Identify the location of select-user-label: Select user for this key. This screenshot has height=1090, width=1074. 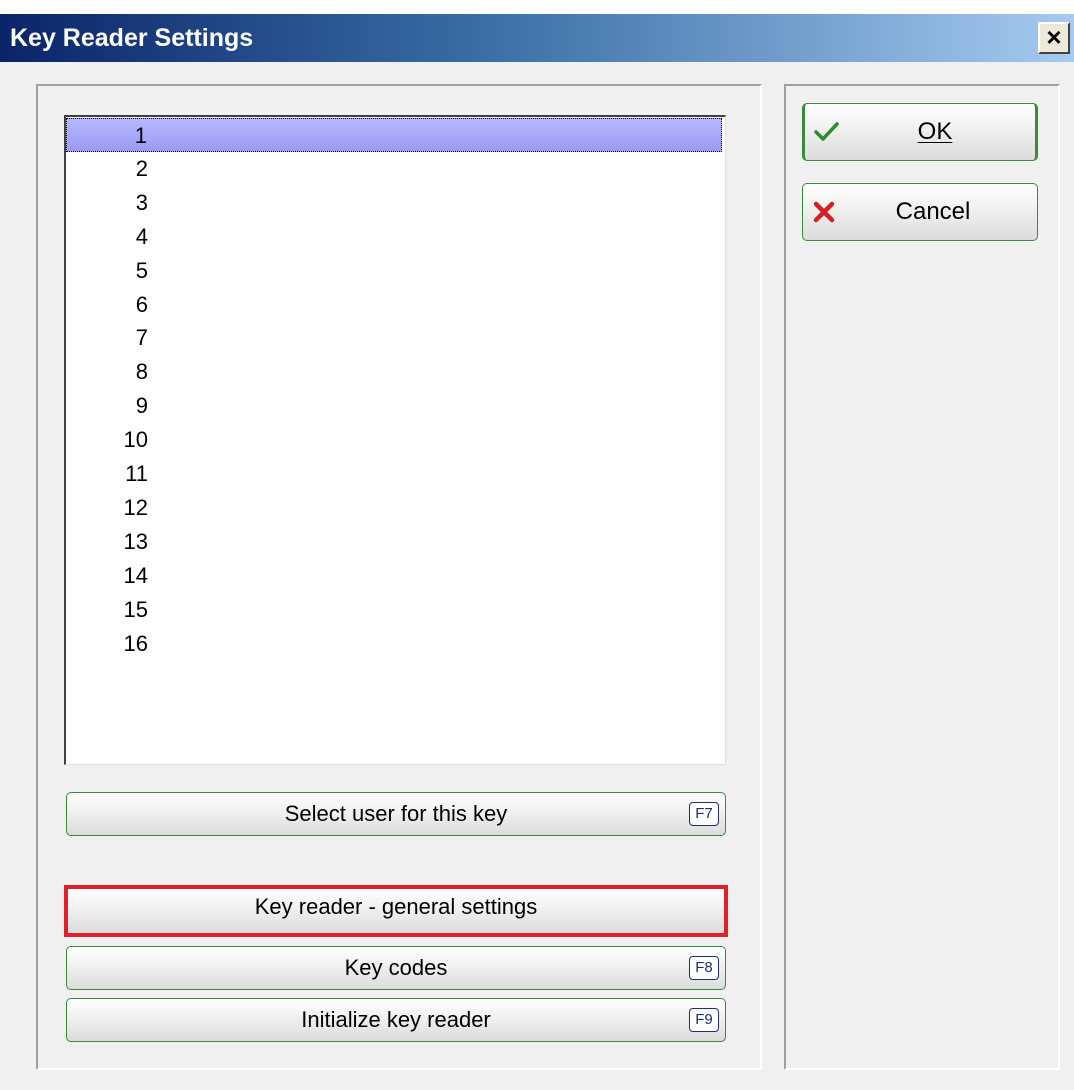
(396, 813).